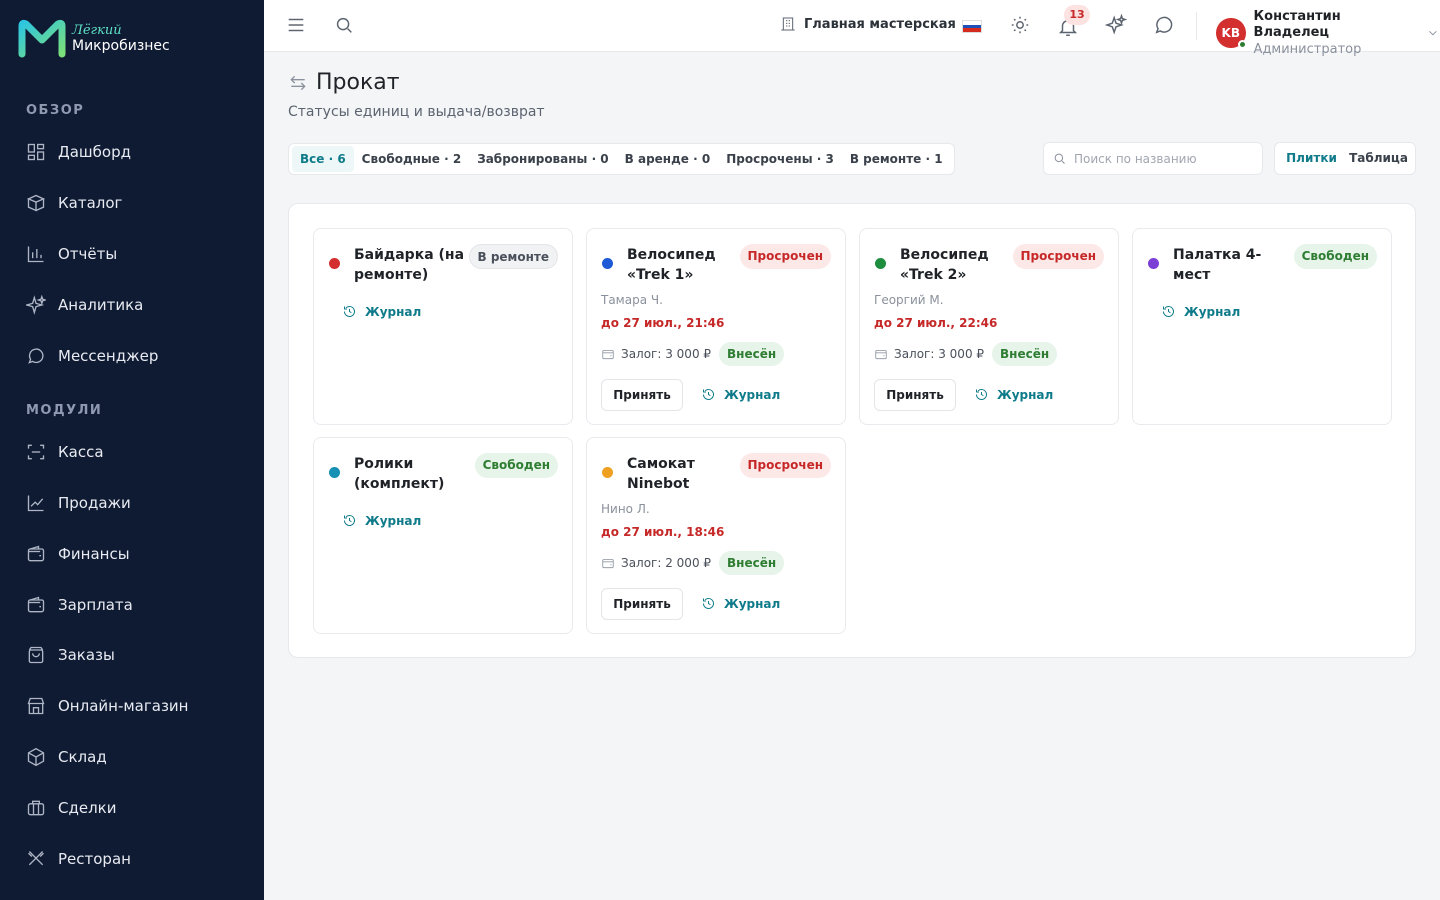  I want to click on sidebar-item-sales: Продажи, so click(136, 503).